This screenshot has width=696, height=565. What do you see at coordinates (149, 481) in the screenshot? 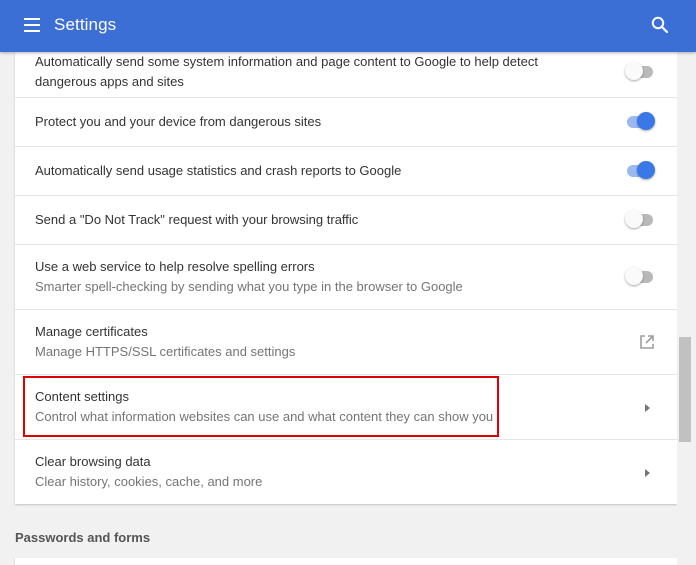
I see `setting-sublabel: Clear history, cookies, cache, and more` at bounding box center [149, 481].